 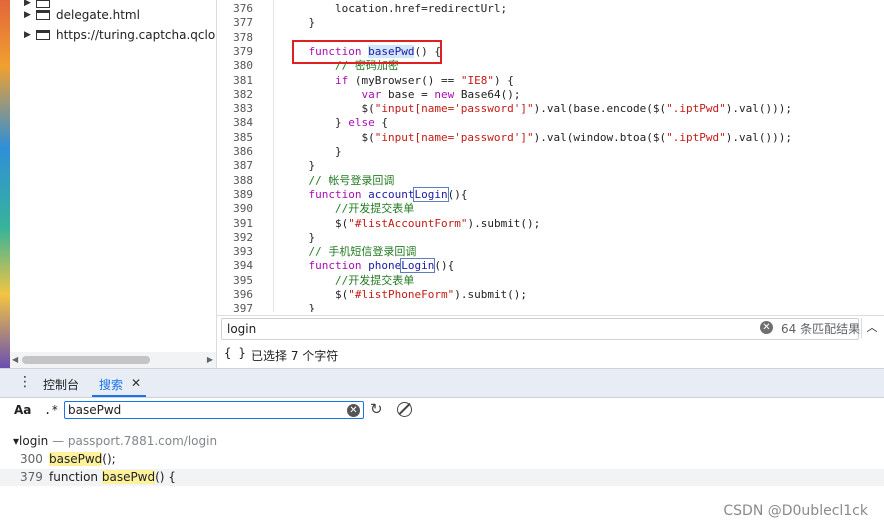 I want to click on cancel-icon, so click(x=404, y=409).